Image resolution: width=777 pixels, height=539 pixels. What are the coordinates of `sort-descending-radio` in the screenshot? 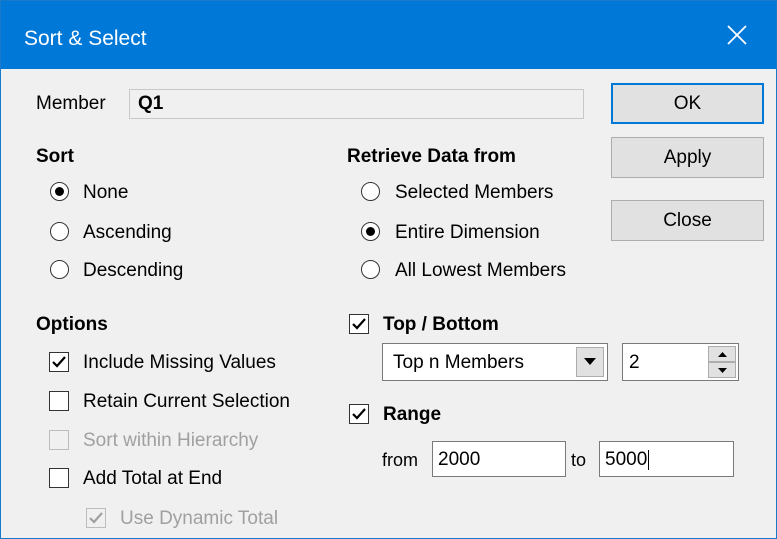 It's located at (59, 269).